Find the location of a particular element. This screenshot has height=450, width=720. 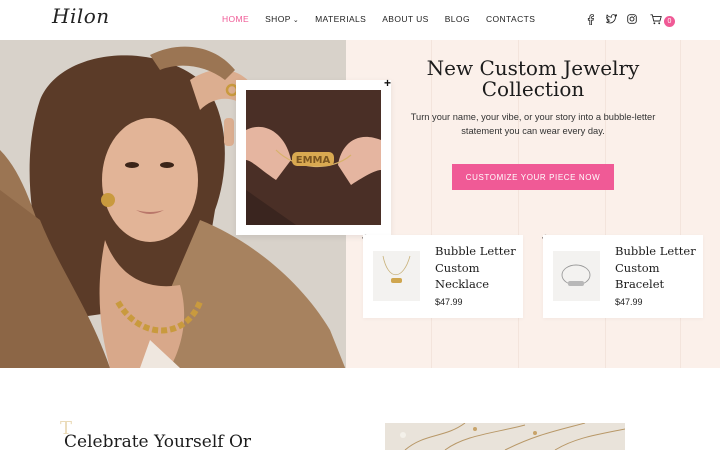

nav-item-materials: MATERIALS is located at coordinates (340, 19).